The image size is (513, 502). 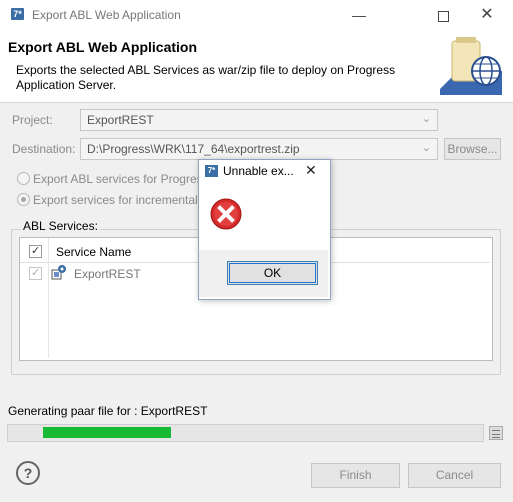 I want to click on service-icon, so click(x=58, y=272).